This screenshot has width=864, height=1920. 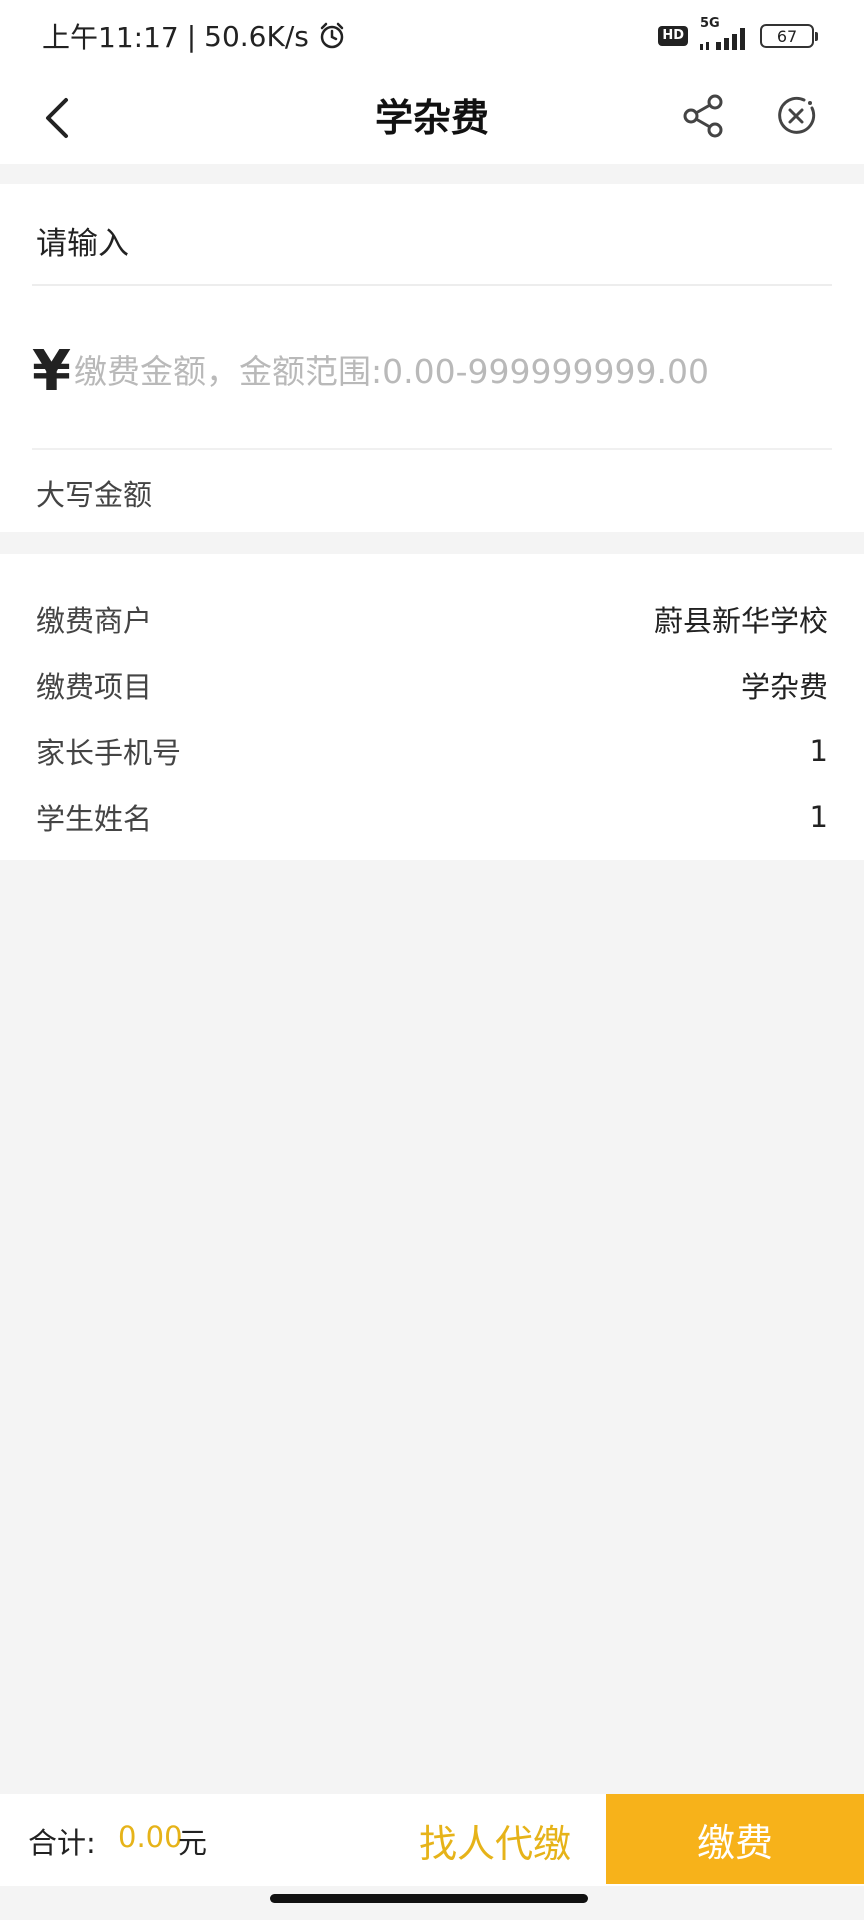 I want to click on battery-level: 67, so click(x=787, y=36).